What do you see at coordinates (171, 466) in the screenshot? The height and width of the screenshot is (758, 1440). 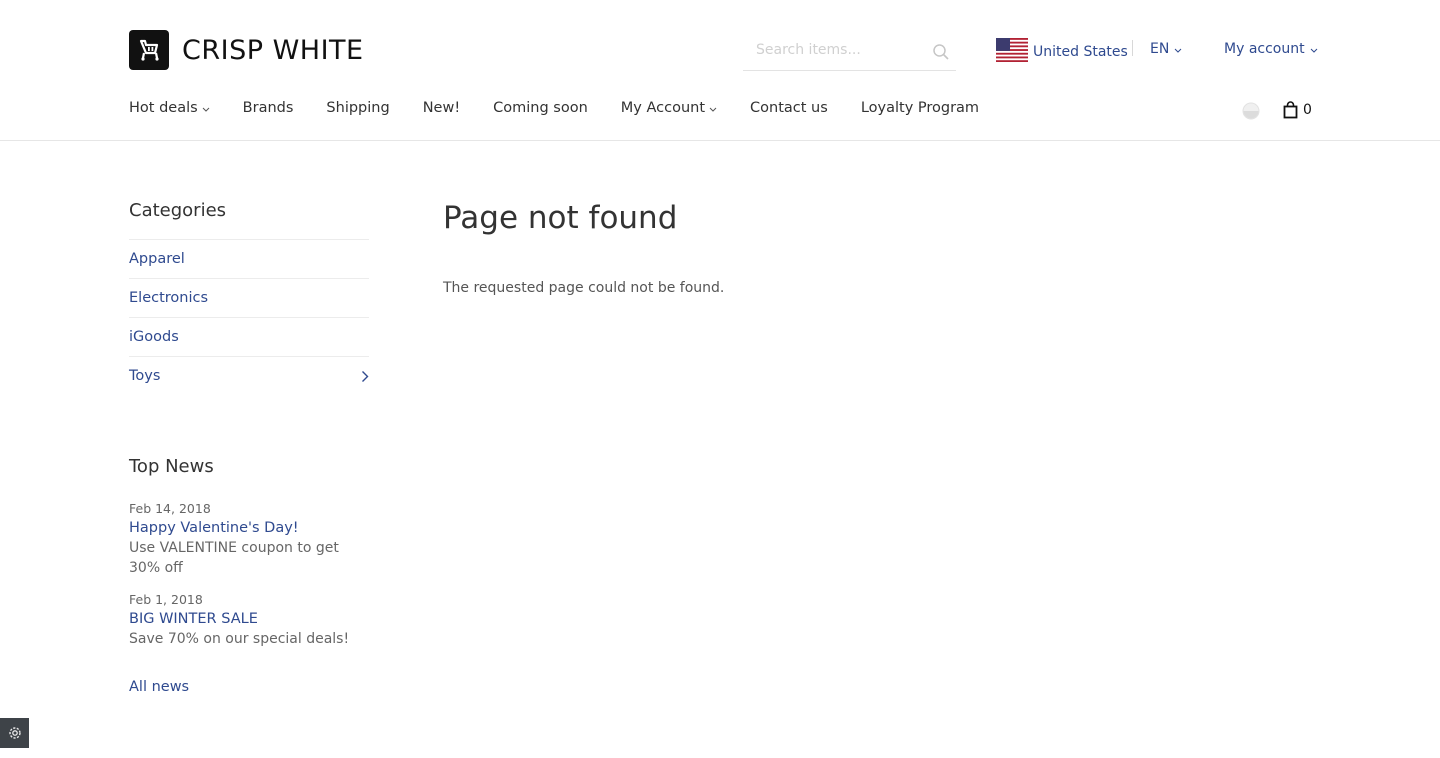 I see `top-news-title: Top News` at bounding box center [171, 466].